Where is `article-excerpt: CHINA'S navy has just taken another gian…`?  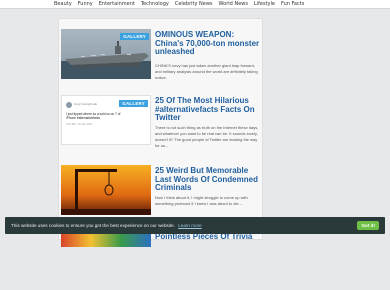
article-excerpt: CHINA'S navy has just taken another gian… is located at coordinates (206, 71).